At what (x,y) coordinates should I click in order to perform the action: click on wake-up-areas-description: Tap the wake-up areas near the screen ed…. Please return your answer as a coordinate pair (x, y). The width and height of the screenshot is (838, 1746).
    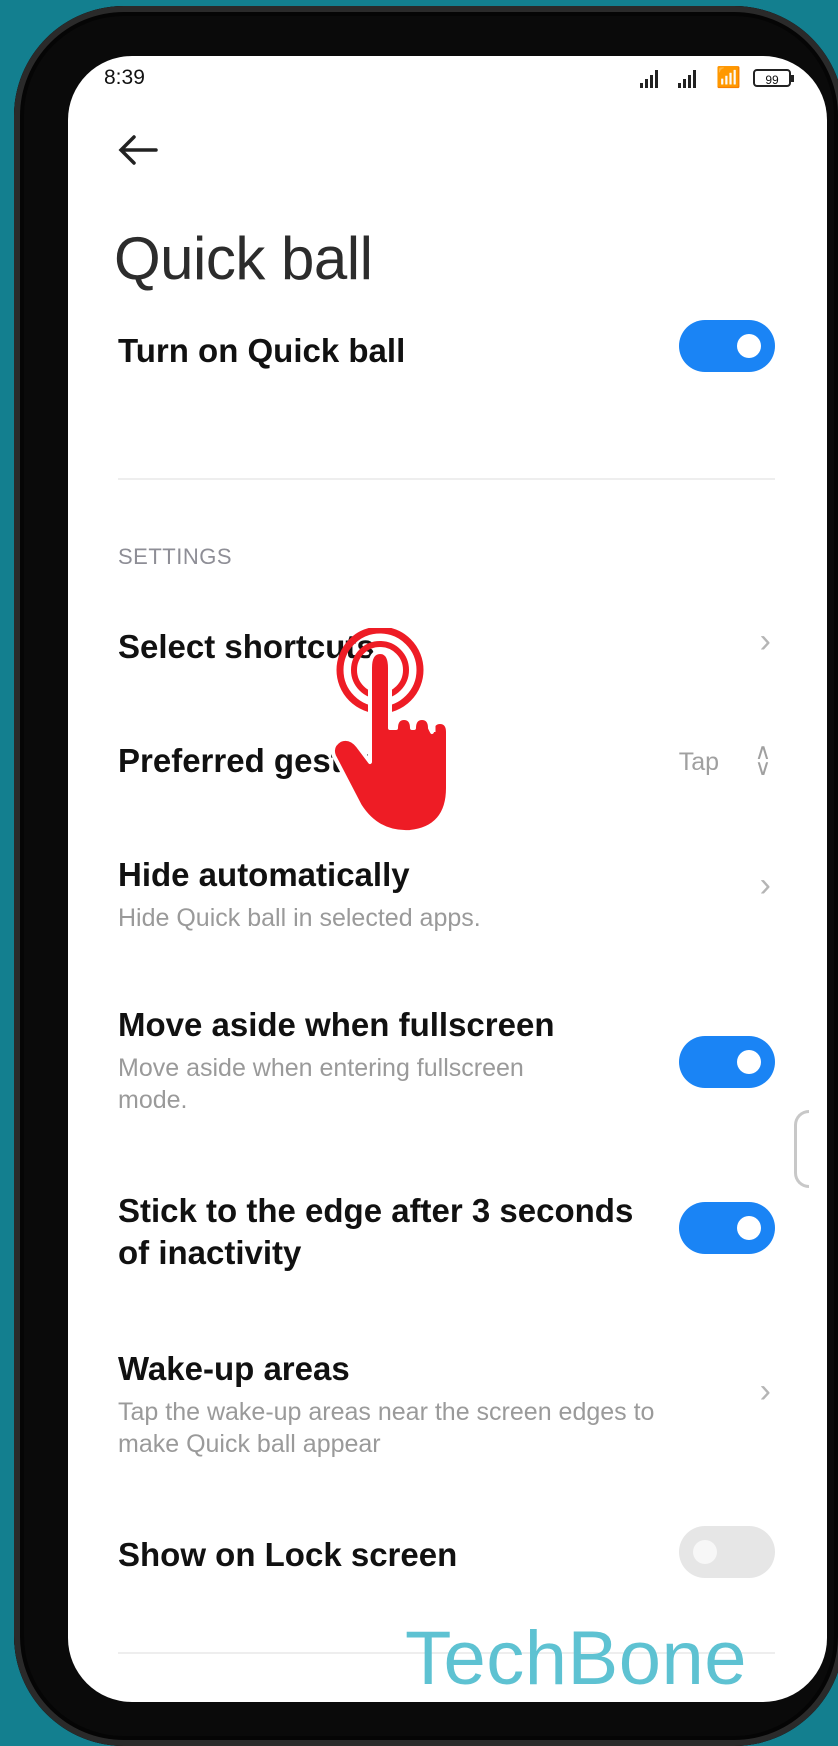
    Looking at the image, I should click on (386, 1428).